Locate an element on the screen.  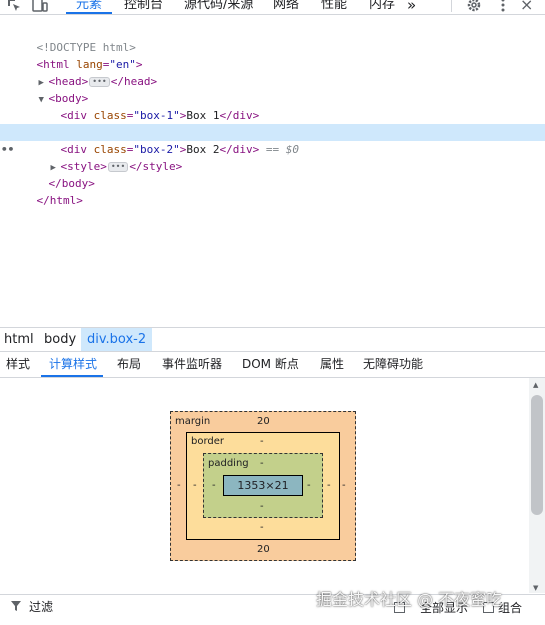
tab-console: 控制台 is located at coordinates (143, 7).